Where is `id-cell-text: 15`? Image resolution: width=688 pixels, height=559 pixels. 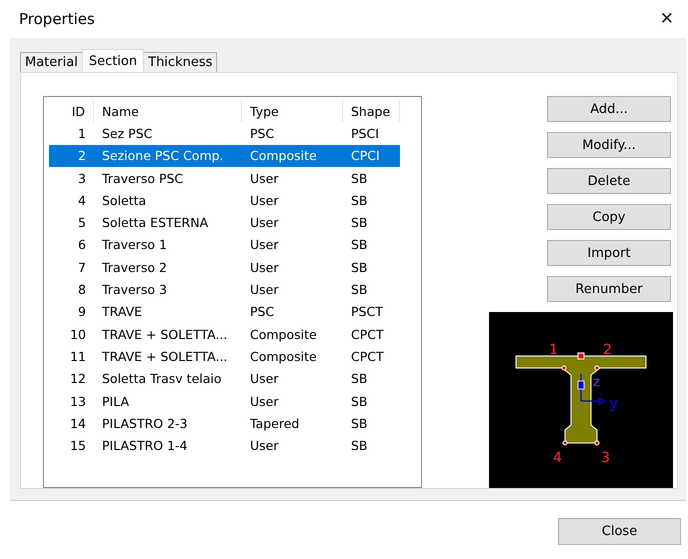 id-cell-text: 15 is located at coordinates (78, 446).